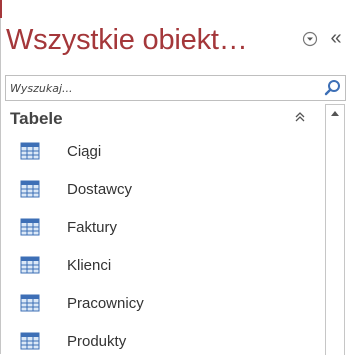 Image resolution: width=353 pixels, height=360 pixels. Describe the element at coordinates (164, 343) in the screenshot. I see `list-item-produkty: Produkty` at that location.